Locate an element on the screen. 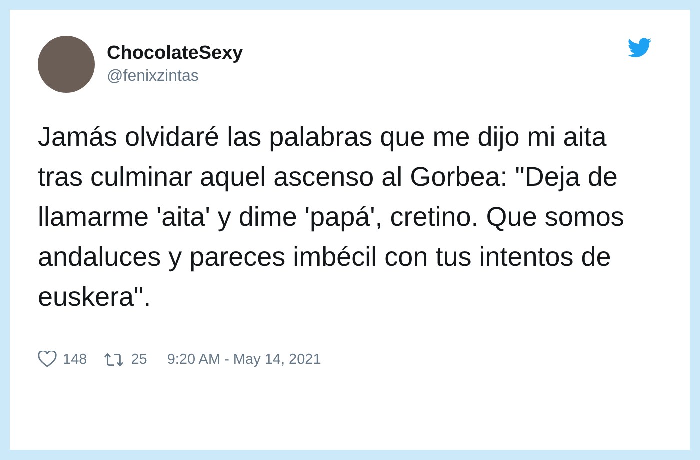 This screenshot has width=700, height=460. like-count: 148 is located at coordinates (75, 360).